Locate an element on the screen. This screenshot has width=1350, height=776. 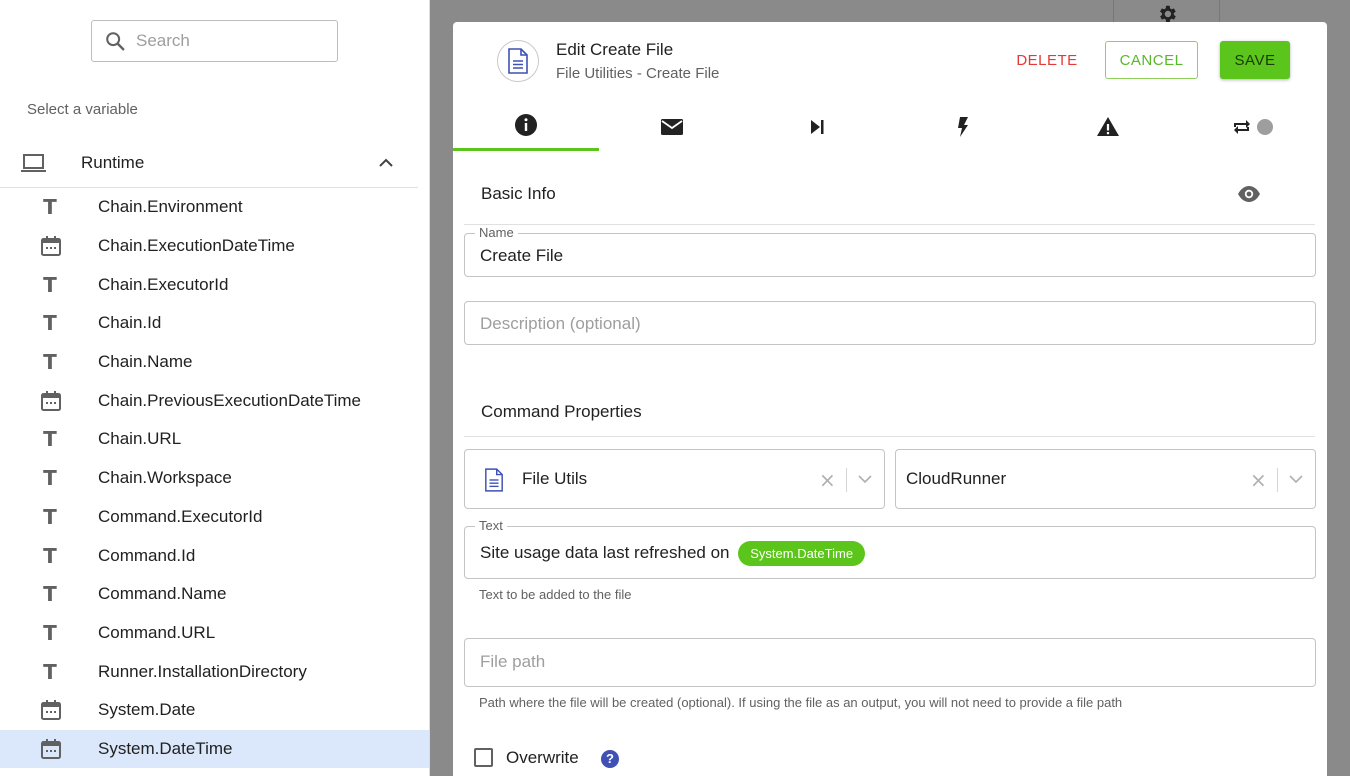
tab-triggers is located at coordinates (963, 126).